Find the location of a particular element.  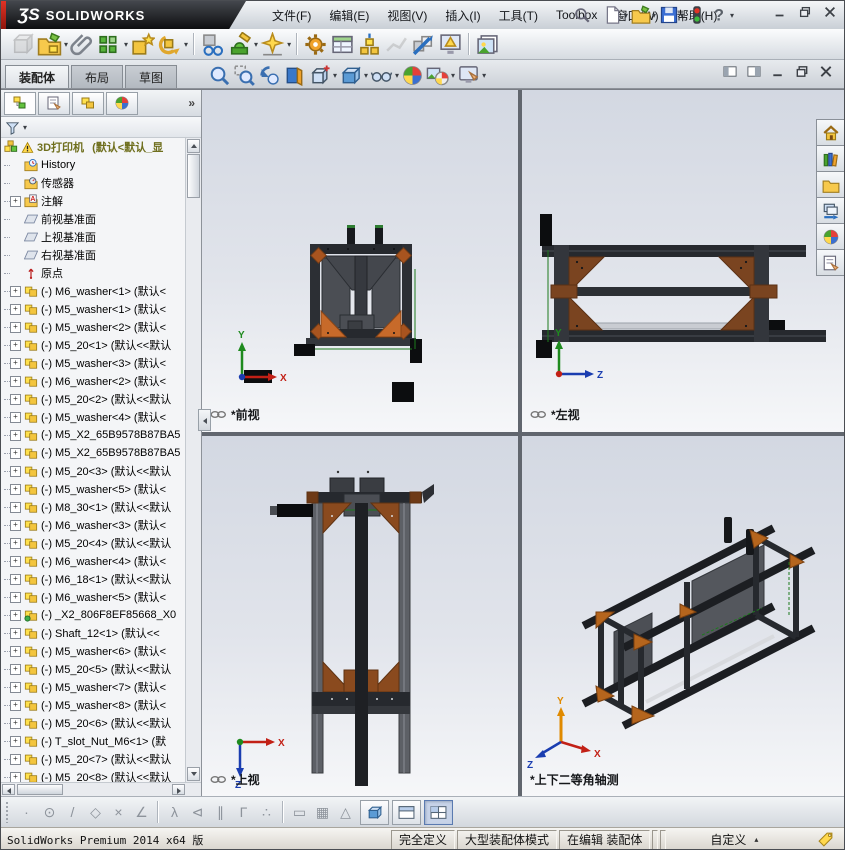

view-orientation-button is located at coordinates (319, 75).